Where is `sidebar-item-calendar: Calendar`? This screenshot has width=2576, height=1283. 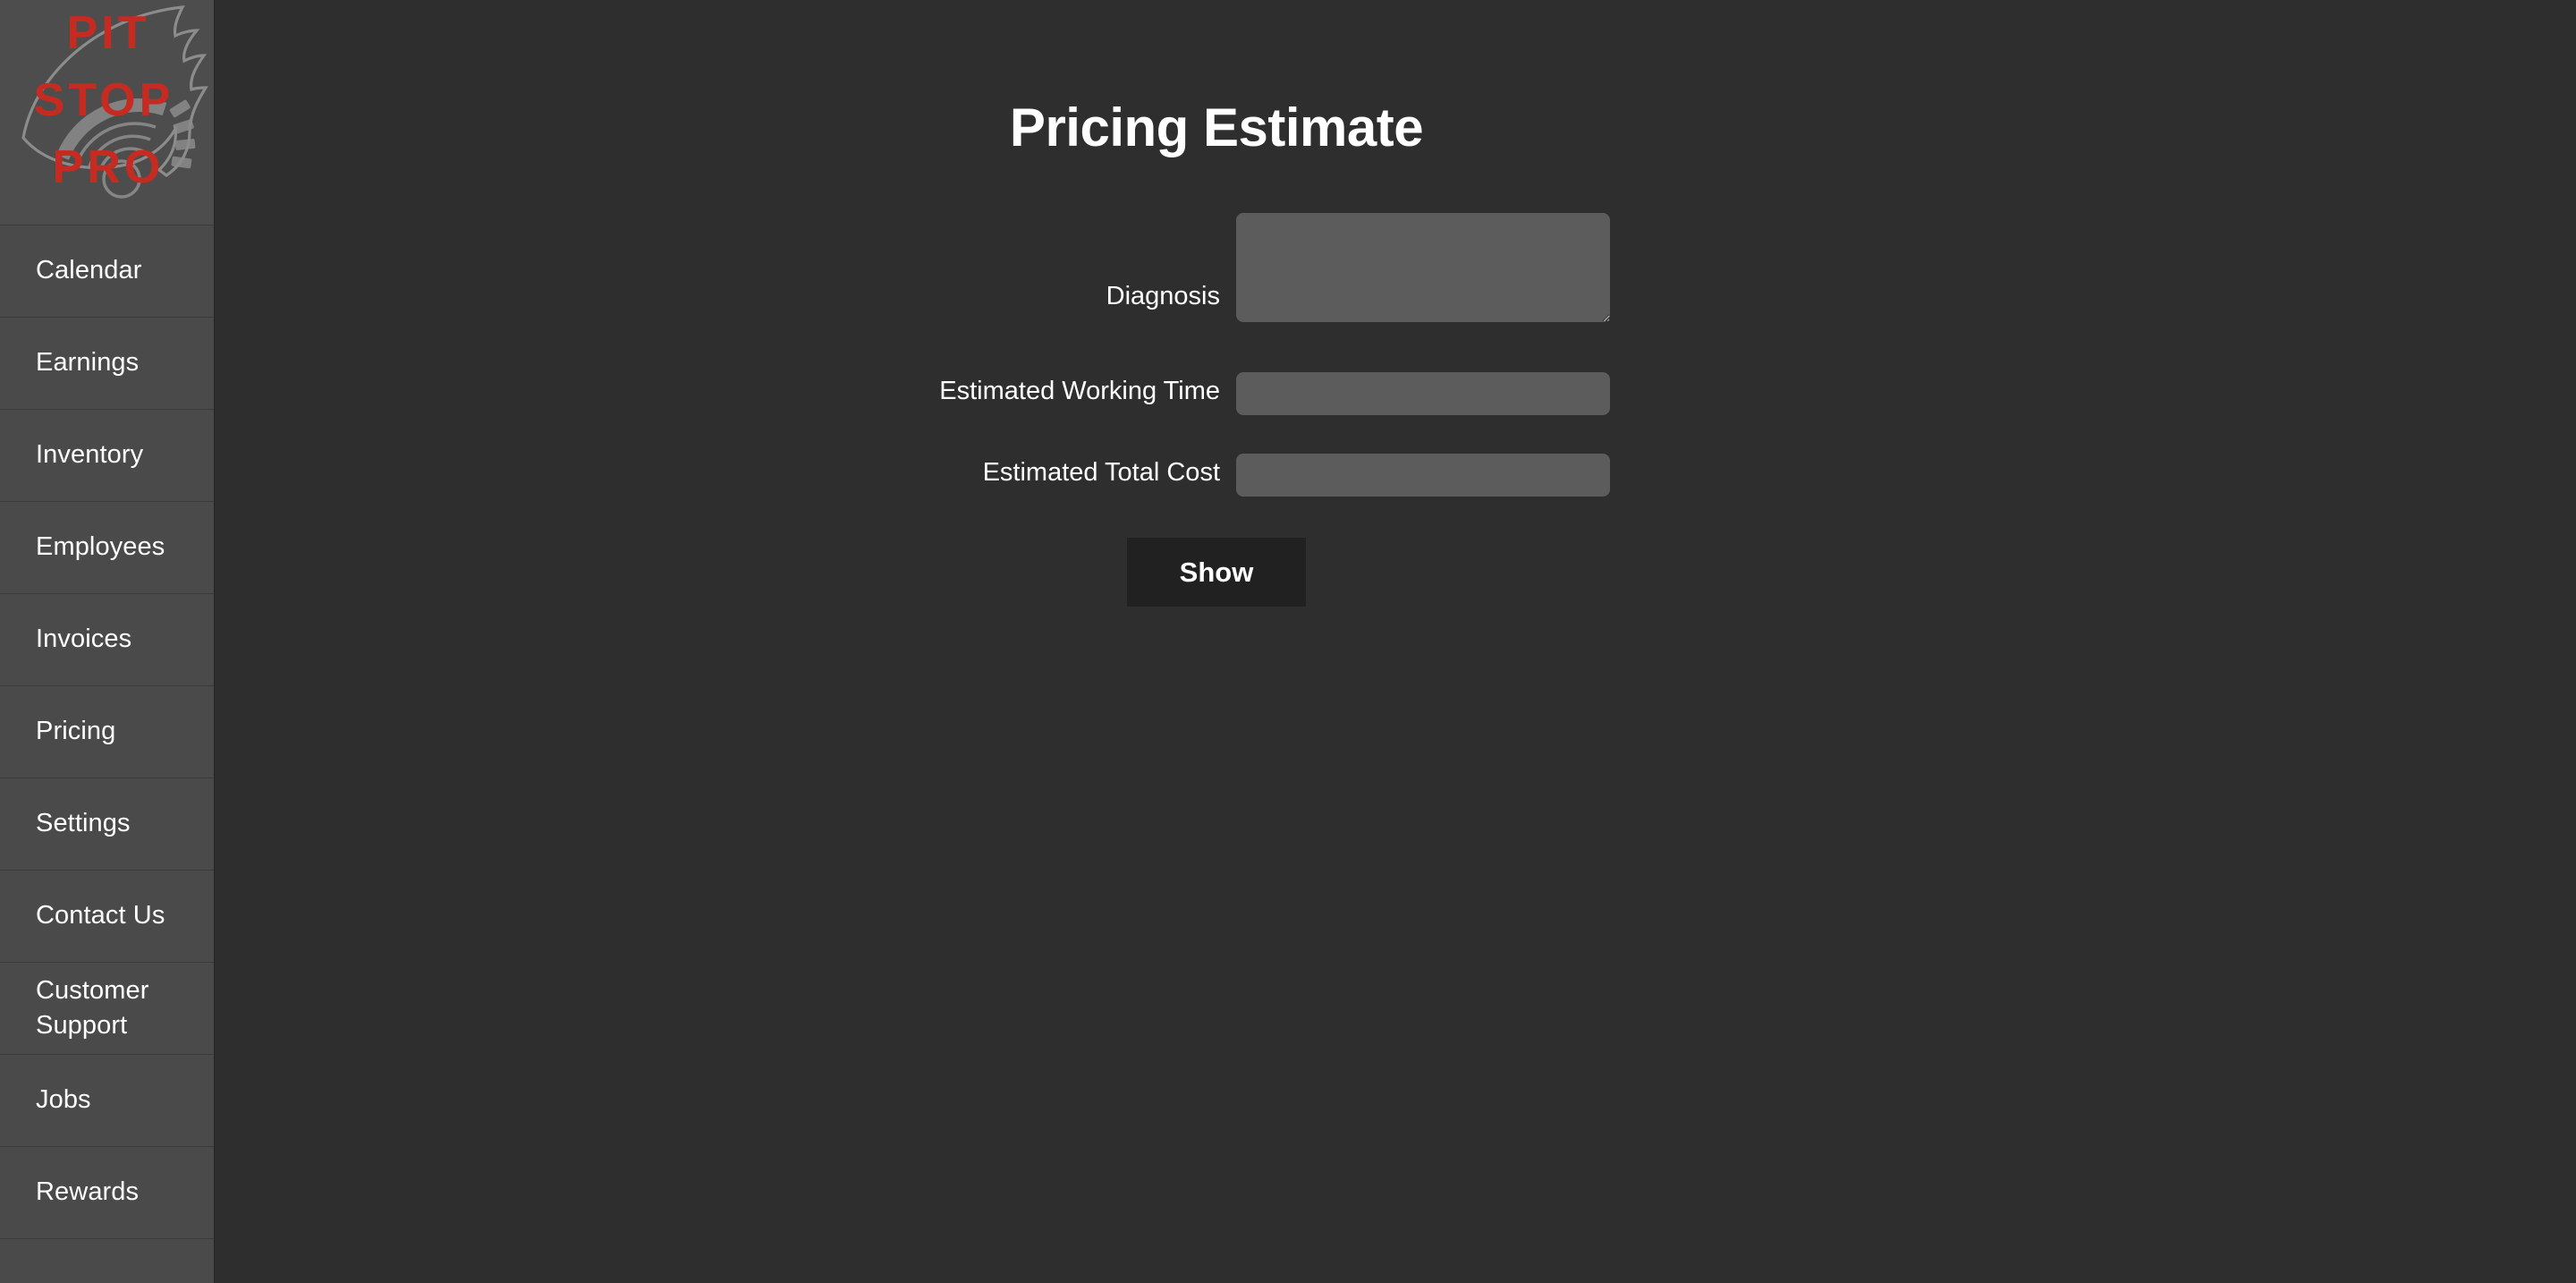
sidebar-item-calendar: Calendar is located at coordinates (107, 271).